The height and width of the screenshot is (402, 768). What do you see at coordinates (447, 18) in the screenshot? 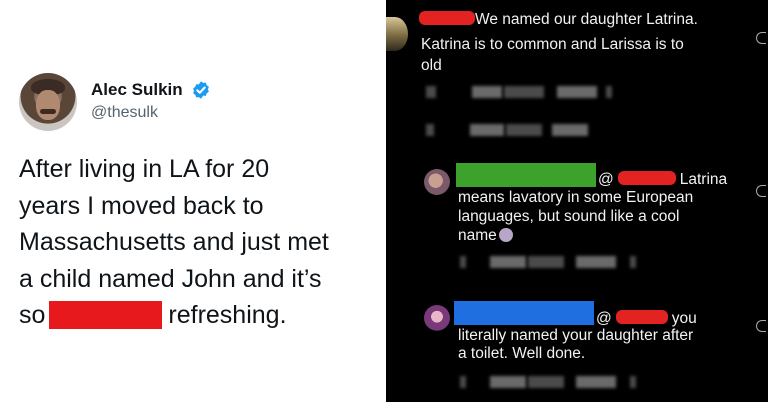
I see `redacted-username` at bounding box center [447, 18].